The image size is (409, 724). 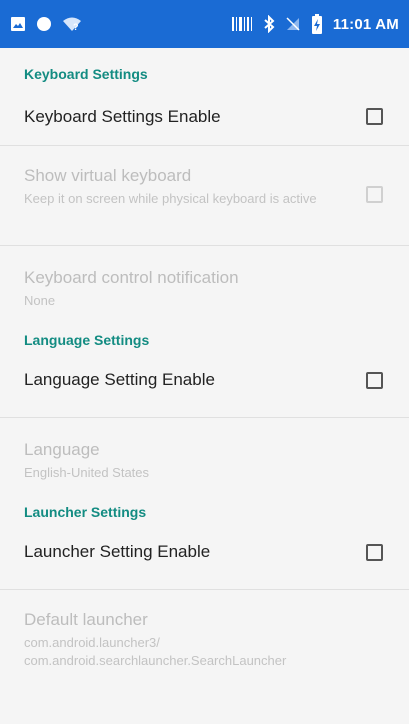 What do you see at coordinates (18, 24) in the screenshot?
I see `image-icon` at bounding box center [18, 24].